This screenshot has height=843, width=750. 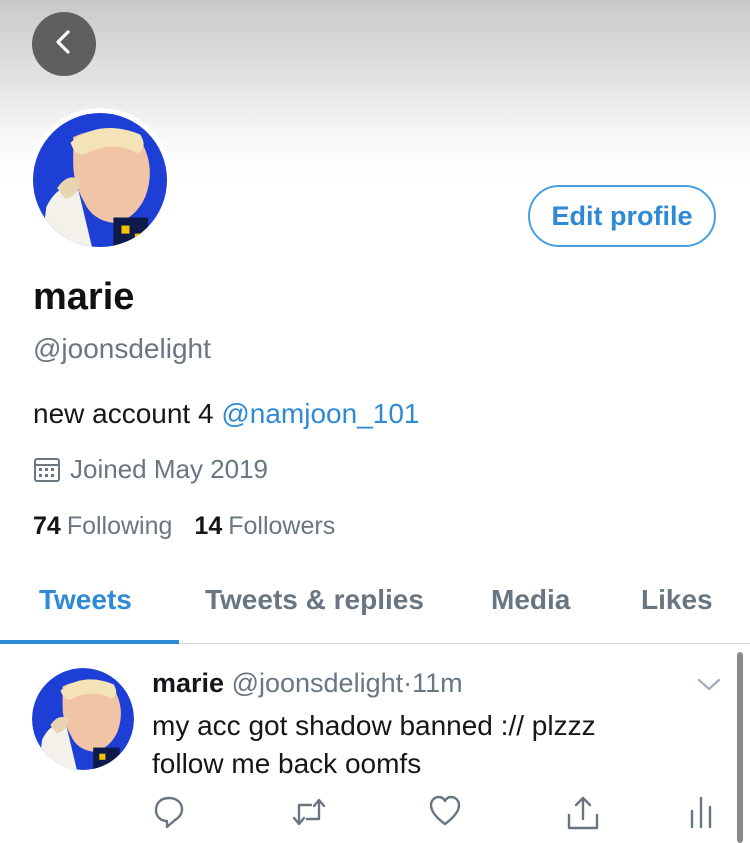 What do you see at coordinates (127, 413) in the screenshot?
I see `bio-text: new account 4` at bounding box center [127, 413].